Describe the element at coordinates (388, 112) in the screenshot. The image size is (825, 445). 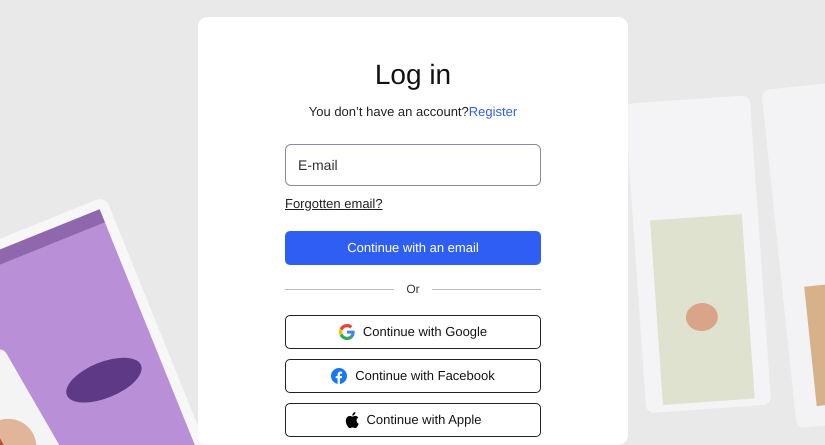
I see `signup-prompt: You don’t have an account?` at that location.